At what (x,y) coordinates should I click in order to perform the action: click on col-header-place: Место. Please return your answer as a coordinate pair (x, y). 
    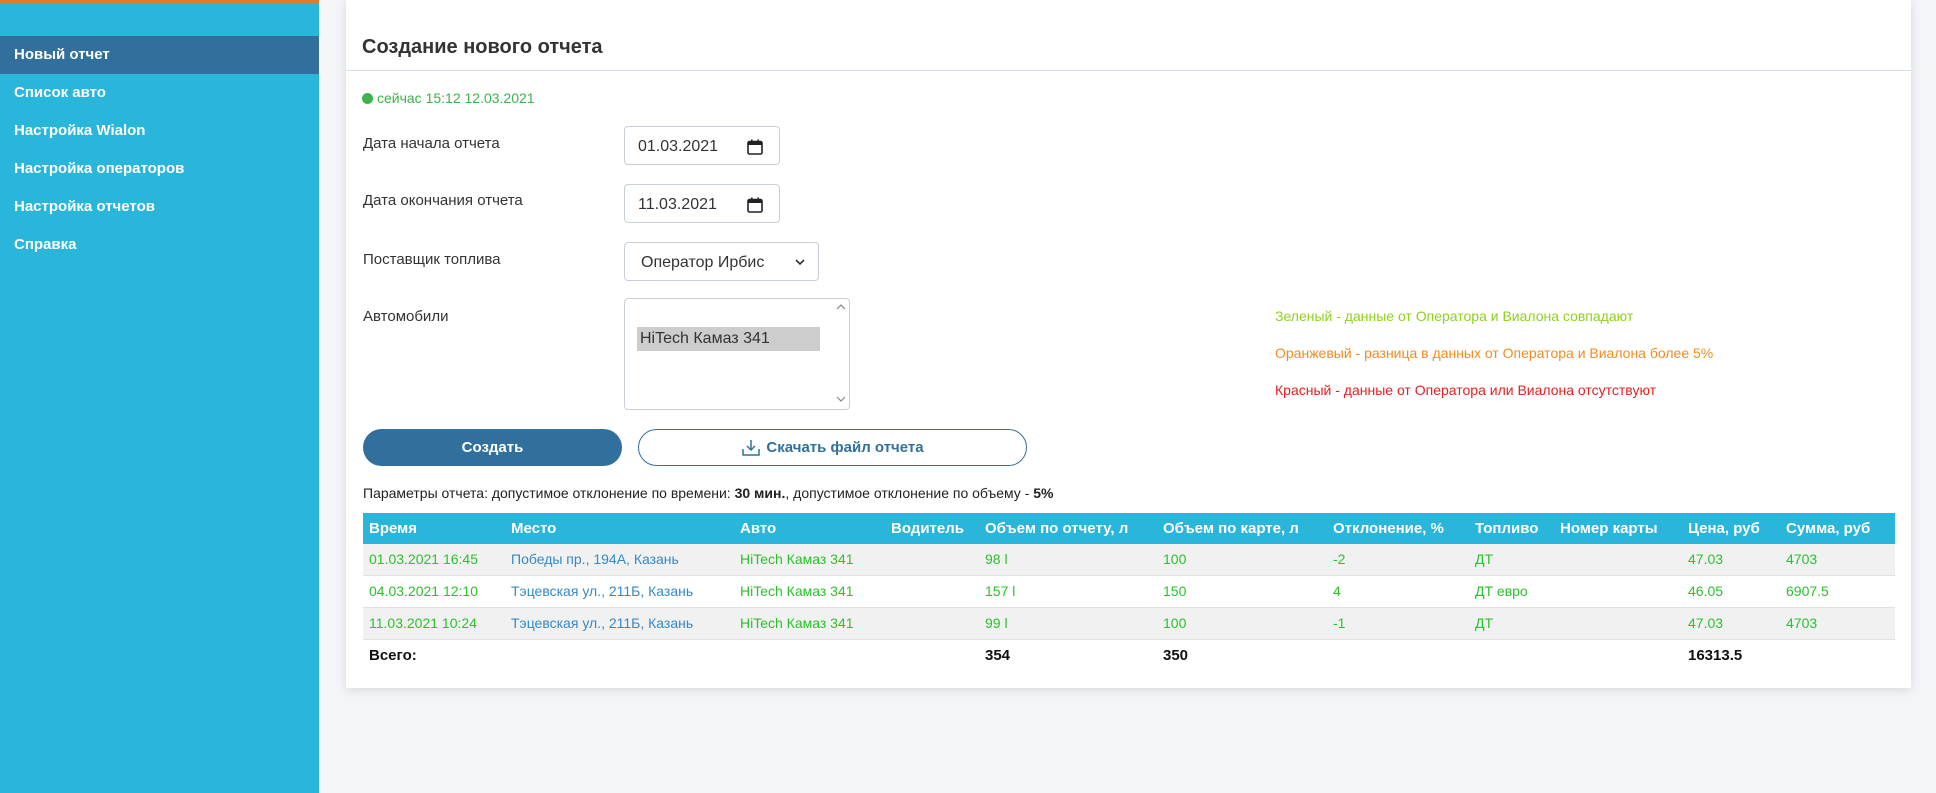
    Looking at the image, I should click on (533, 528).